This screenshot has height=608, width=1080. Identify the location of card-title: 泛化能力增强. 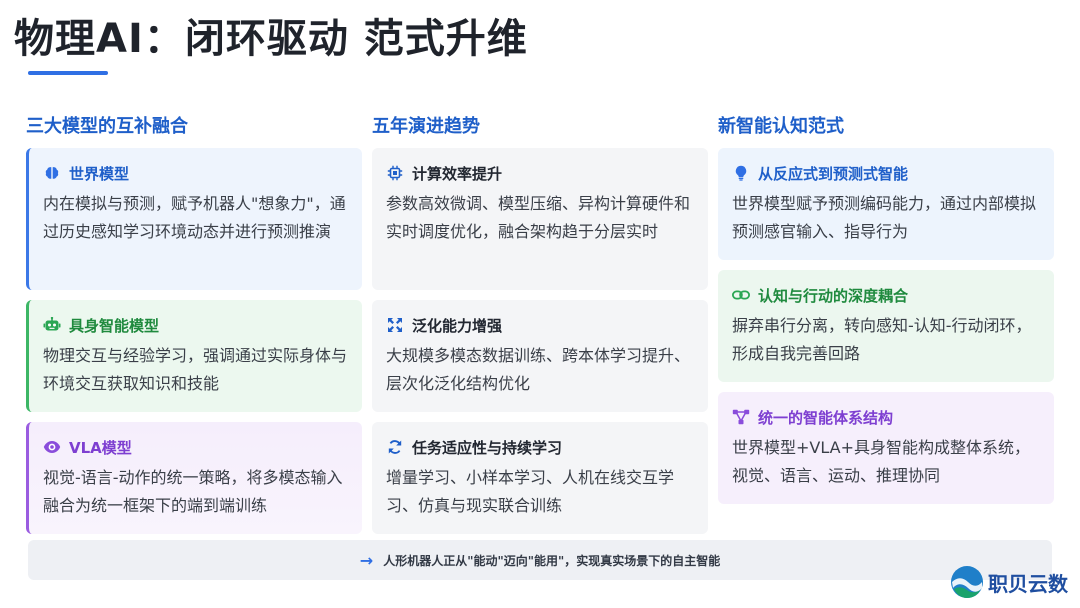
(457, 325).